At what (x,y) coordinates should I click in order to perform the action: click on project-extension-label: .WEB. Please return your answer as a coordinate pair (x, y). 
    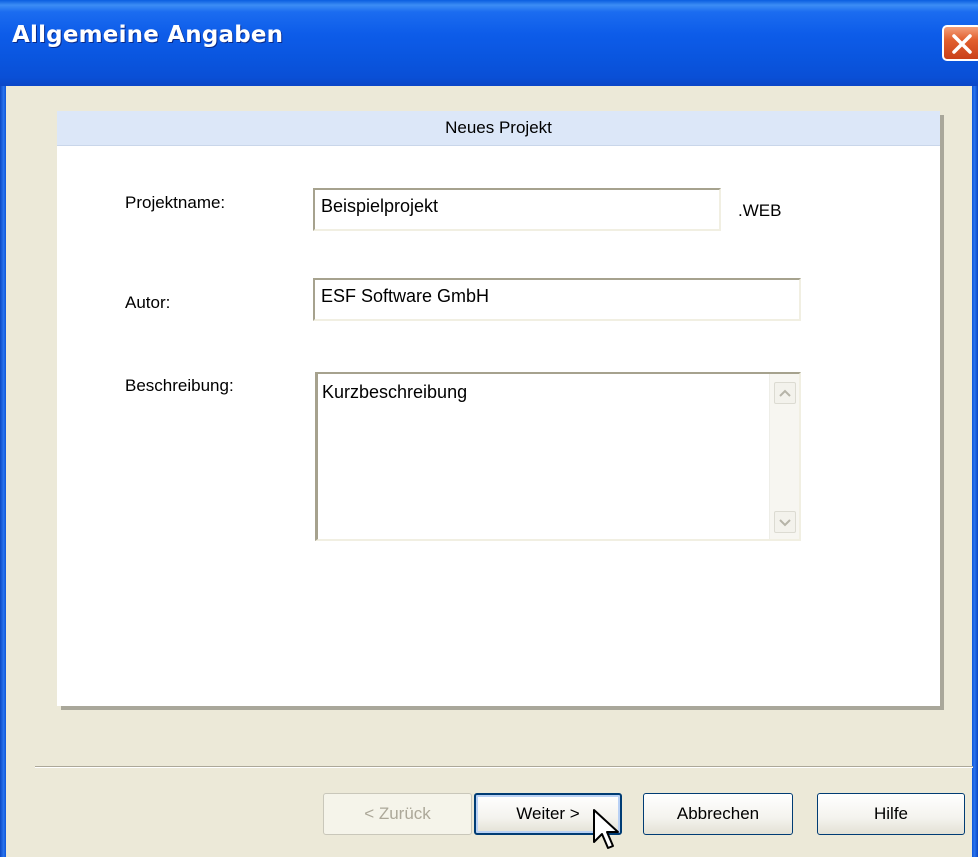
    Looking at the image, I should click on (760, 210).